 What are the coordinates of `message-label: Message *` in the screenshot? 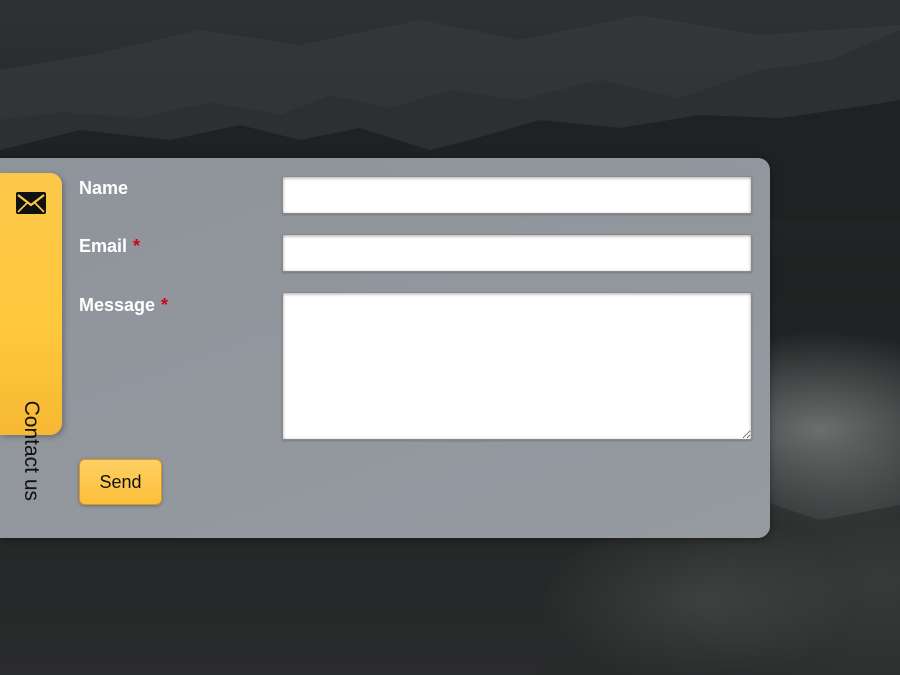 It's located at (123, 305).